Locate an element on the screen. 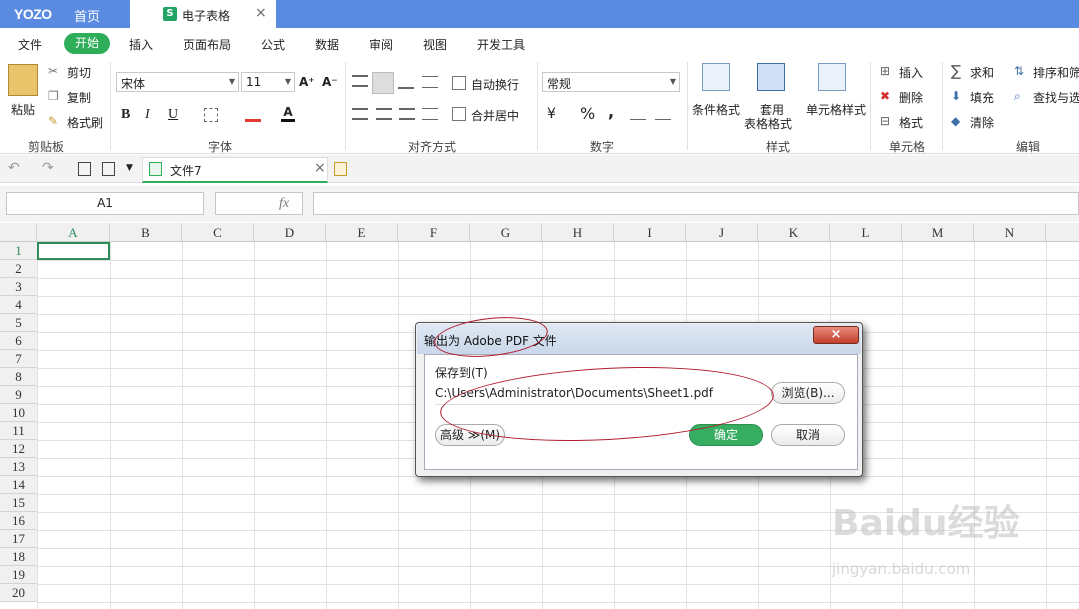 Image resolution: width=1079 pixels, height=609 pixels. autosum-button: 求和 is located at coordinates (982, 72).